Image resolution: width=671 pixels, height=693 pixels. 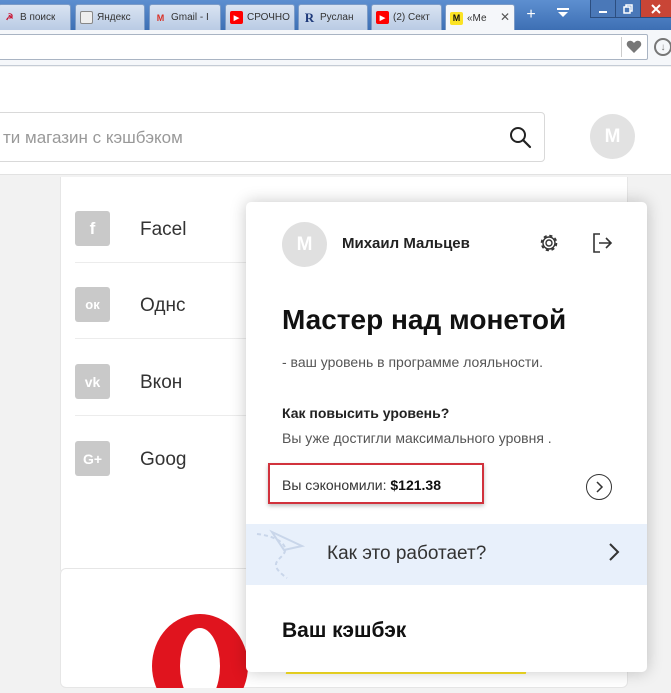 I want to click on browser-tab-6-active: M «Ме ✕, so click(x=480, y=17).